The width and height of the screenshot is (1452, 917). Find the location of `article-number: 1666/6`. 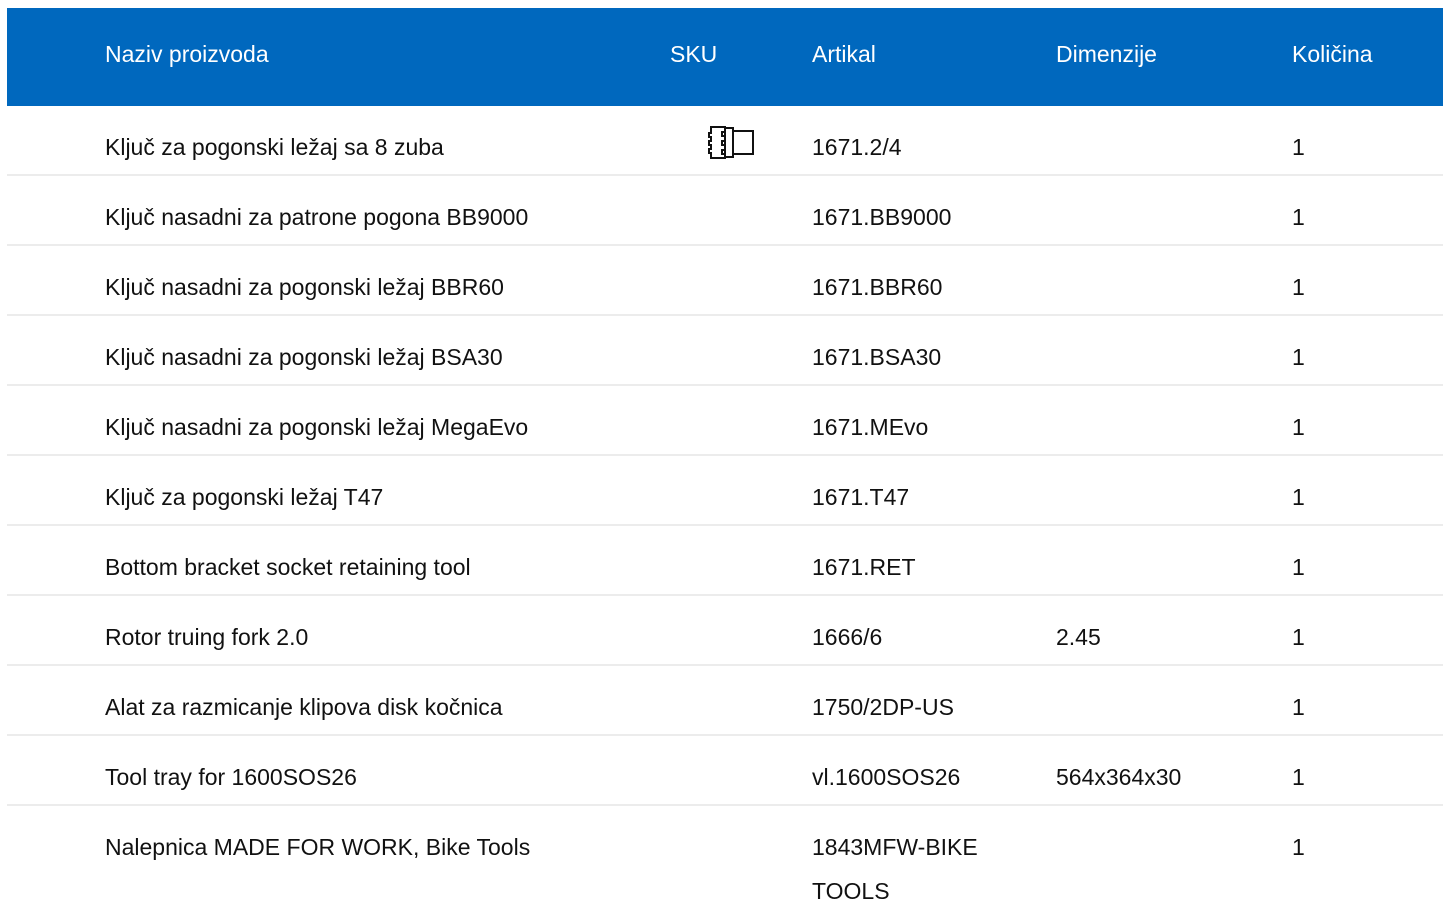

article-number: 1666/6 is located at coordinates (847, 637).